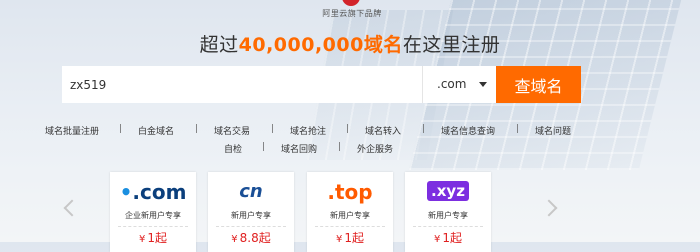 This screenshot has height=252, width=700. What do you see at coordinates (383, 130) in the screenshot?
I see `quick-link-domain-transfer: 域名转入` at bounding box center [383, 130].